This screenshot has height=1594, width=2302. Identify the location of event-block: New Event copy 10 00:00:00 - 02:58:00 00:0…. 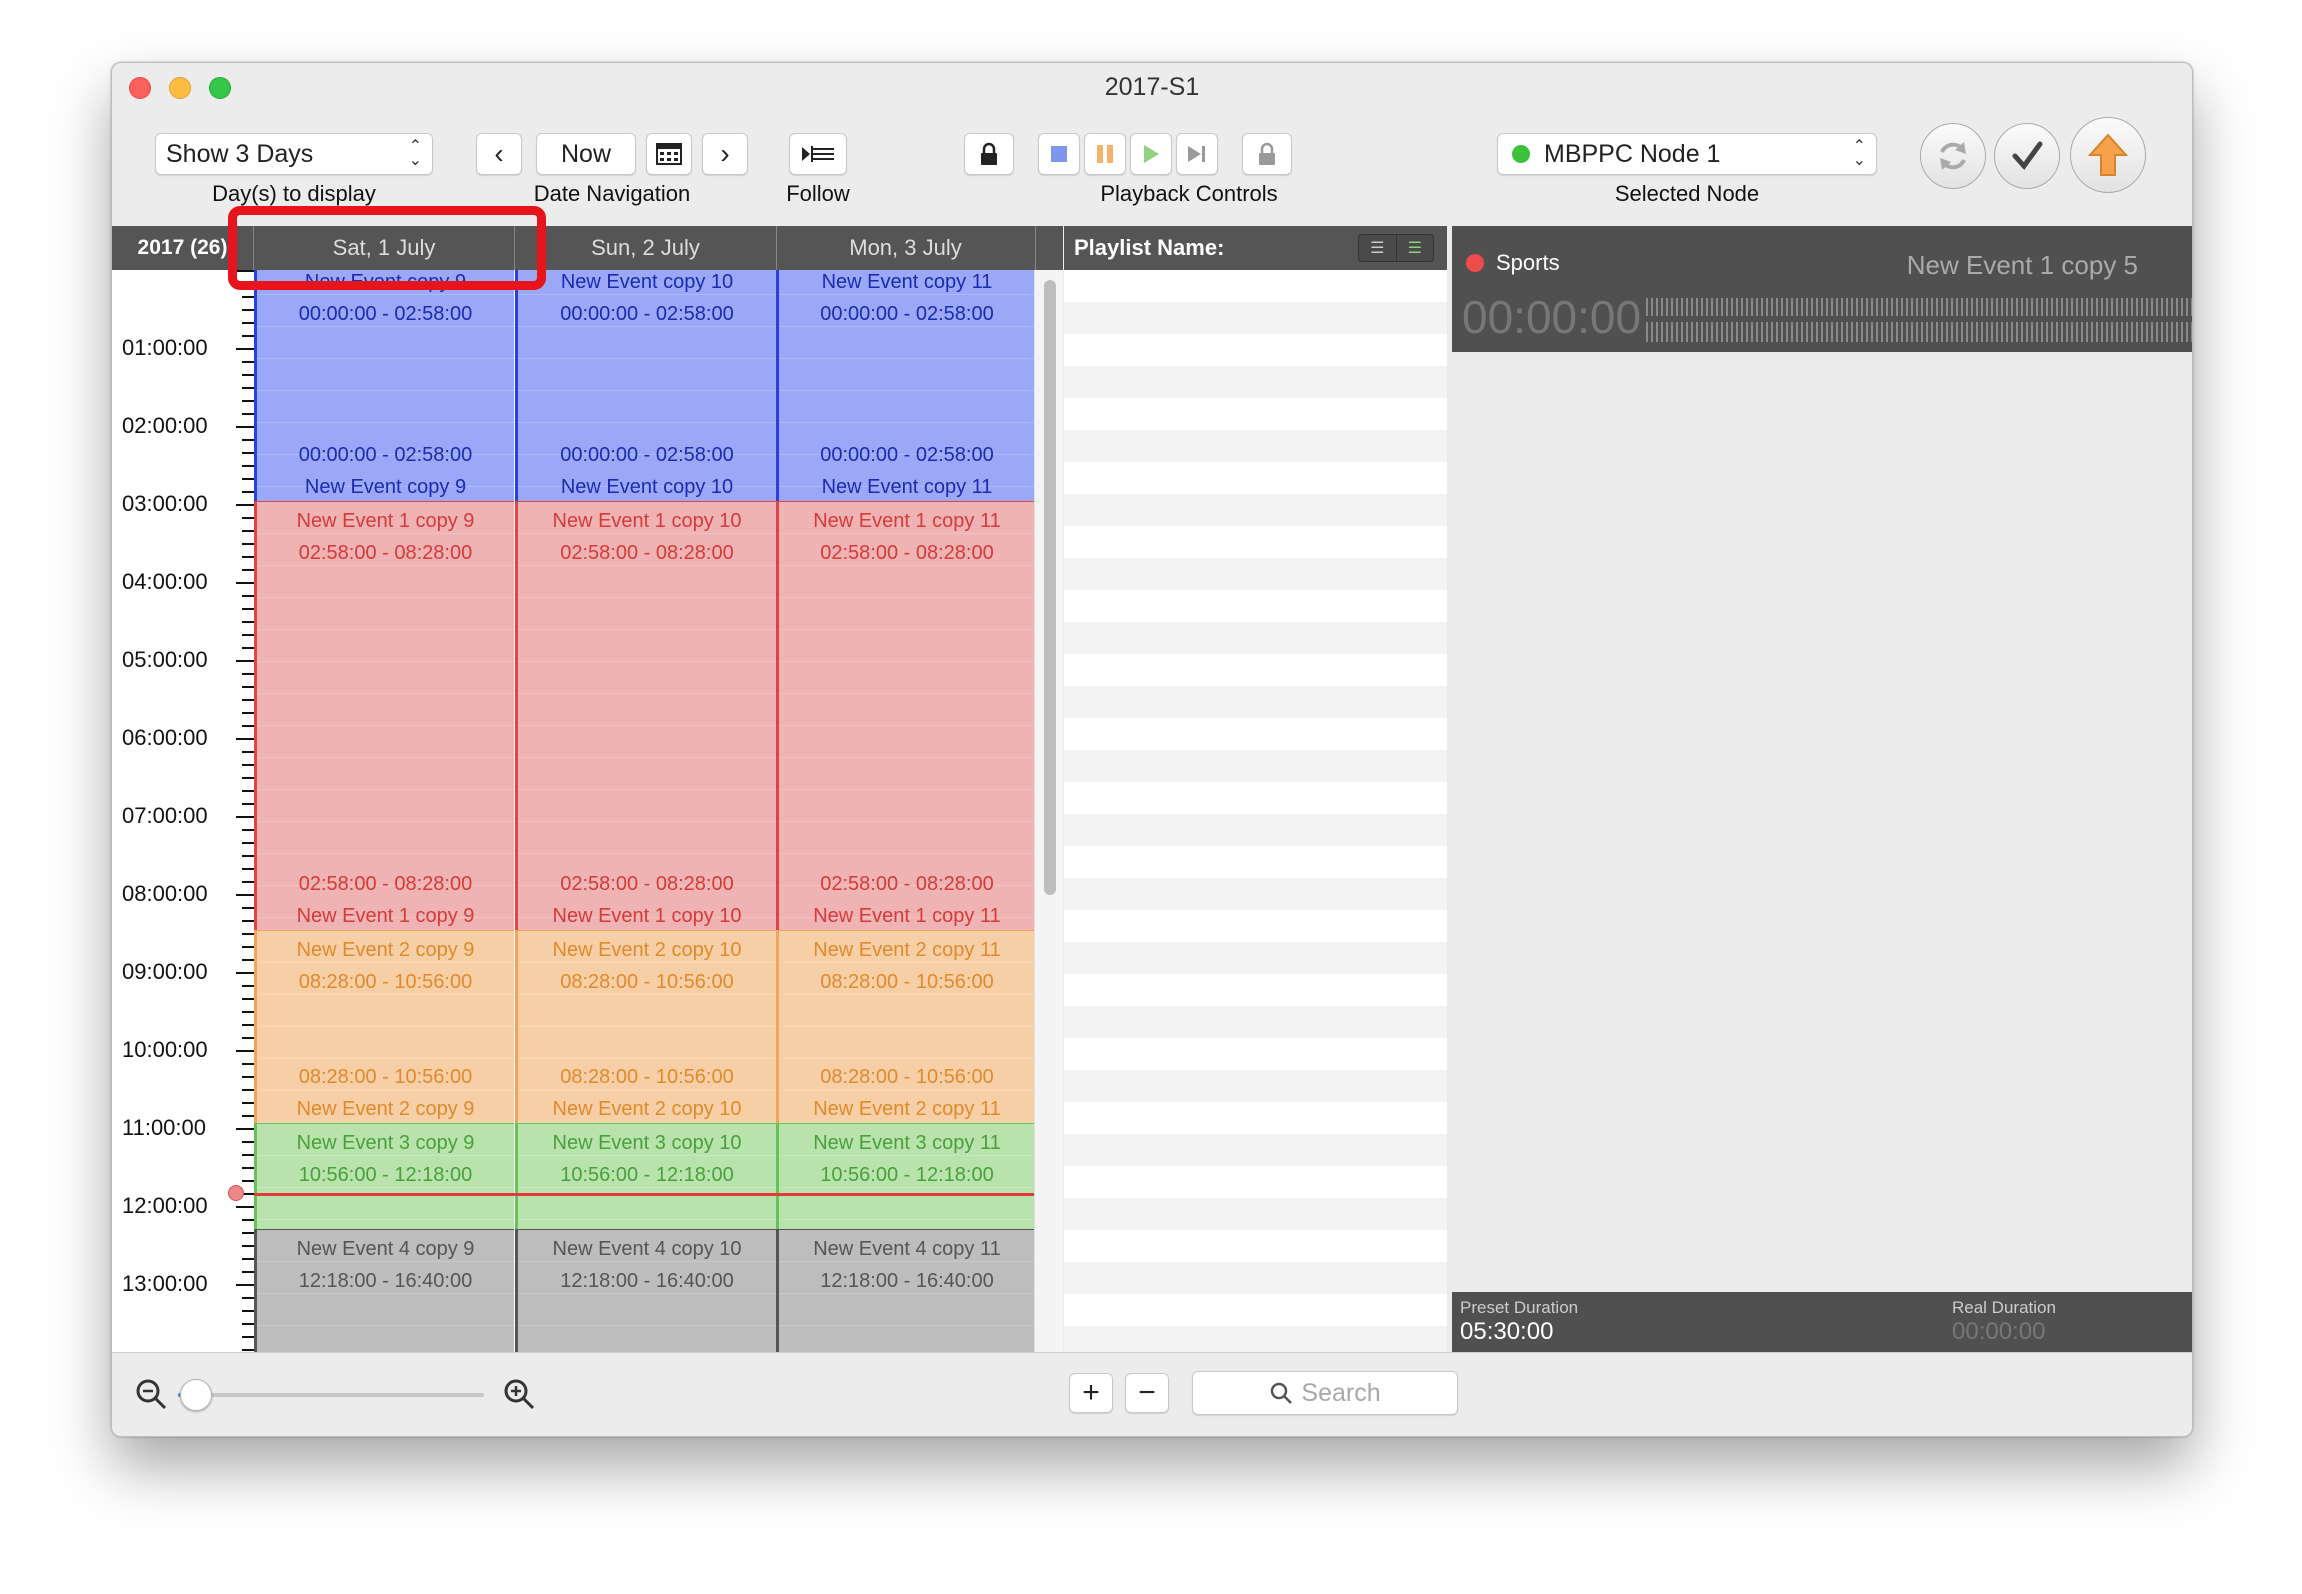
(645, 386).